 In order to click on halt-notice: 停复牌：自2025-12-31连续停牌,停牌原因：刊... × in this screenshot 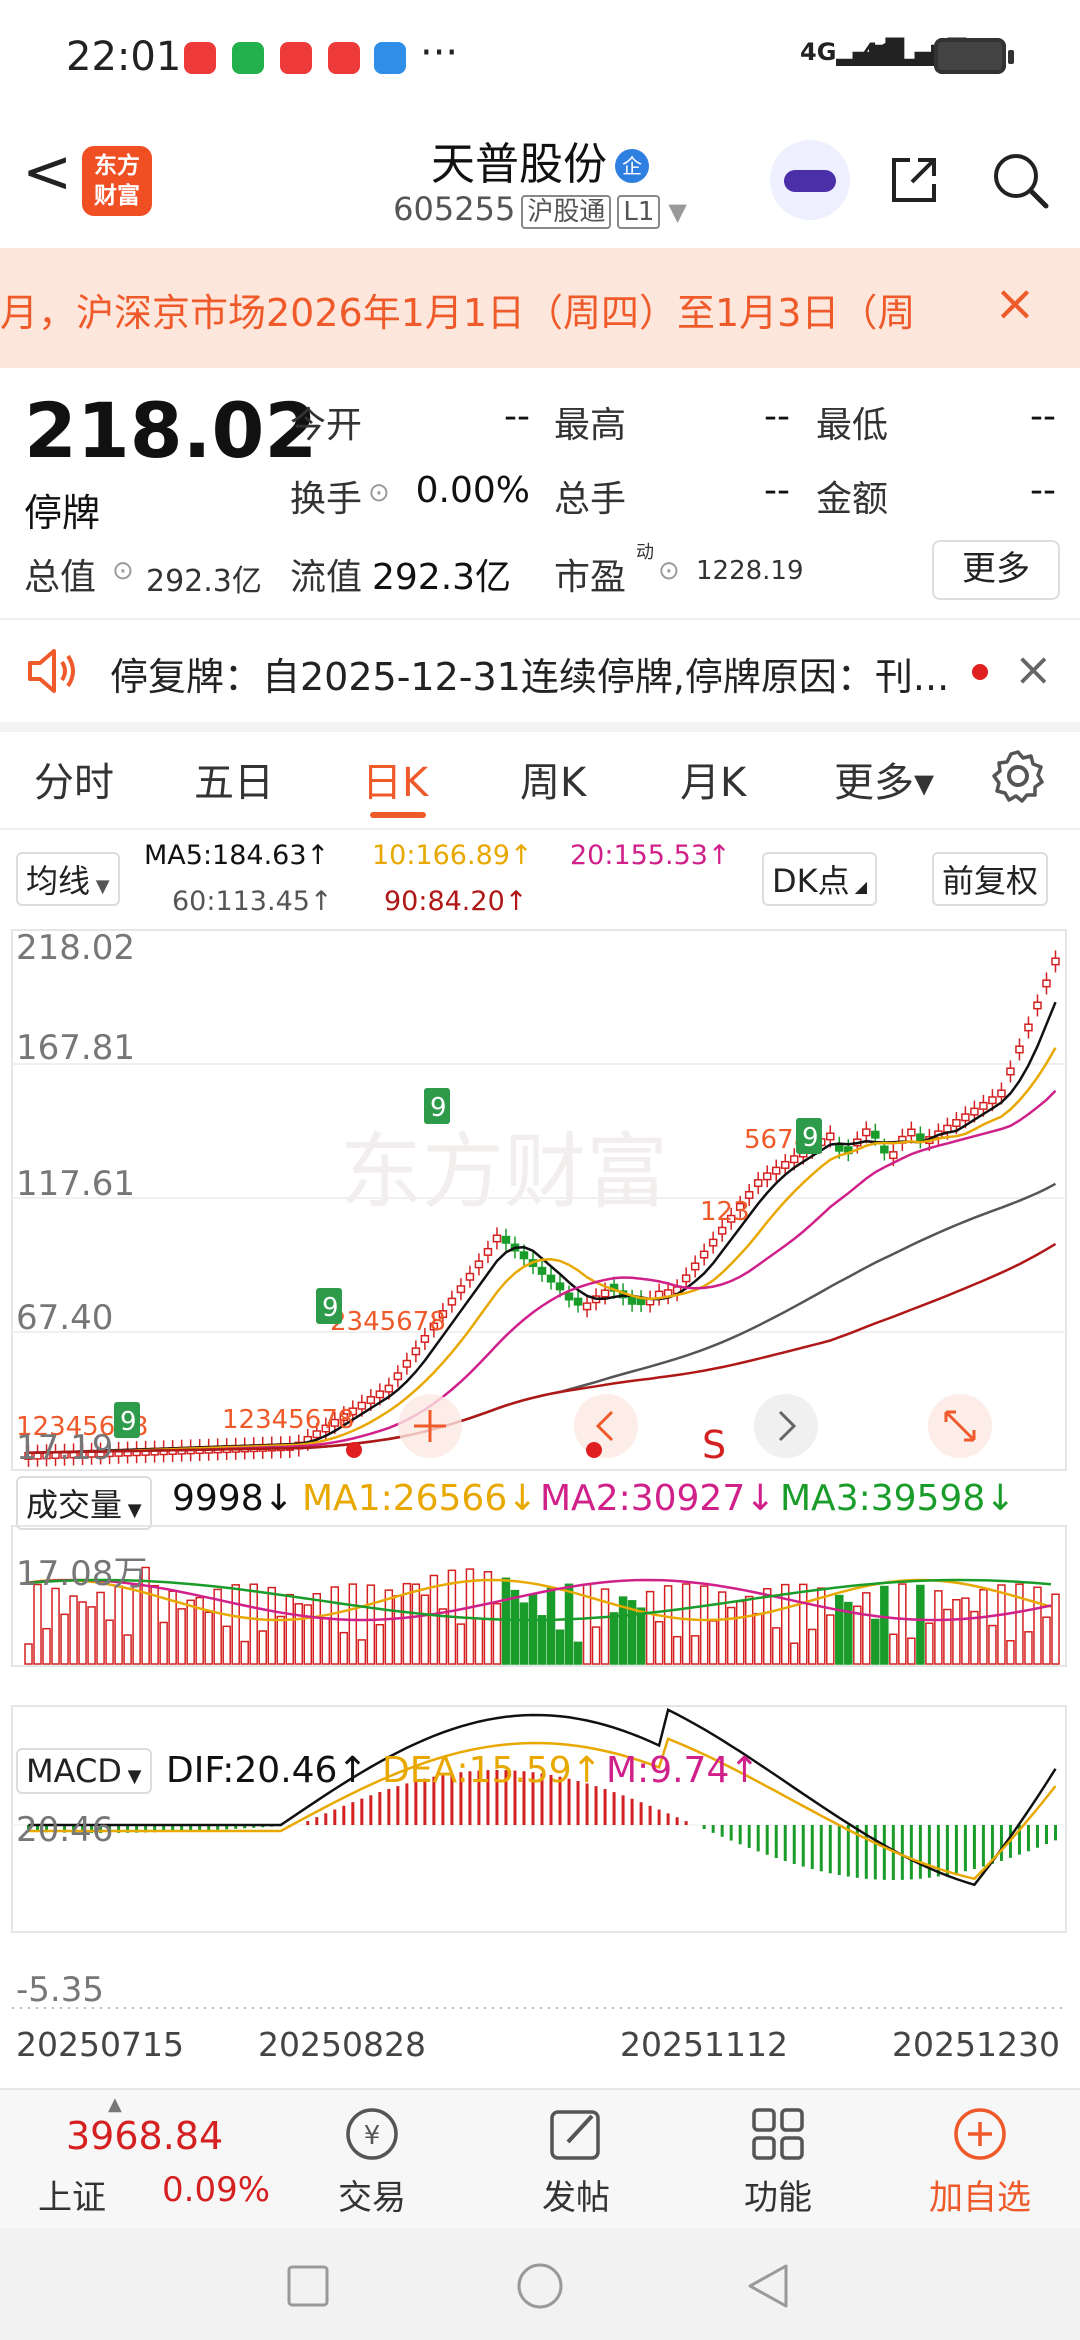, I will do `click(540, 672)`.